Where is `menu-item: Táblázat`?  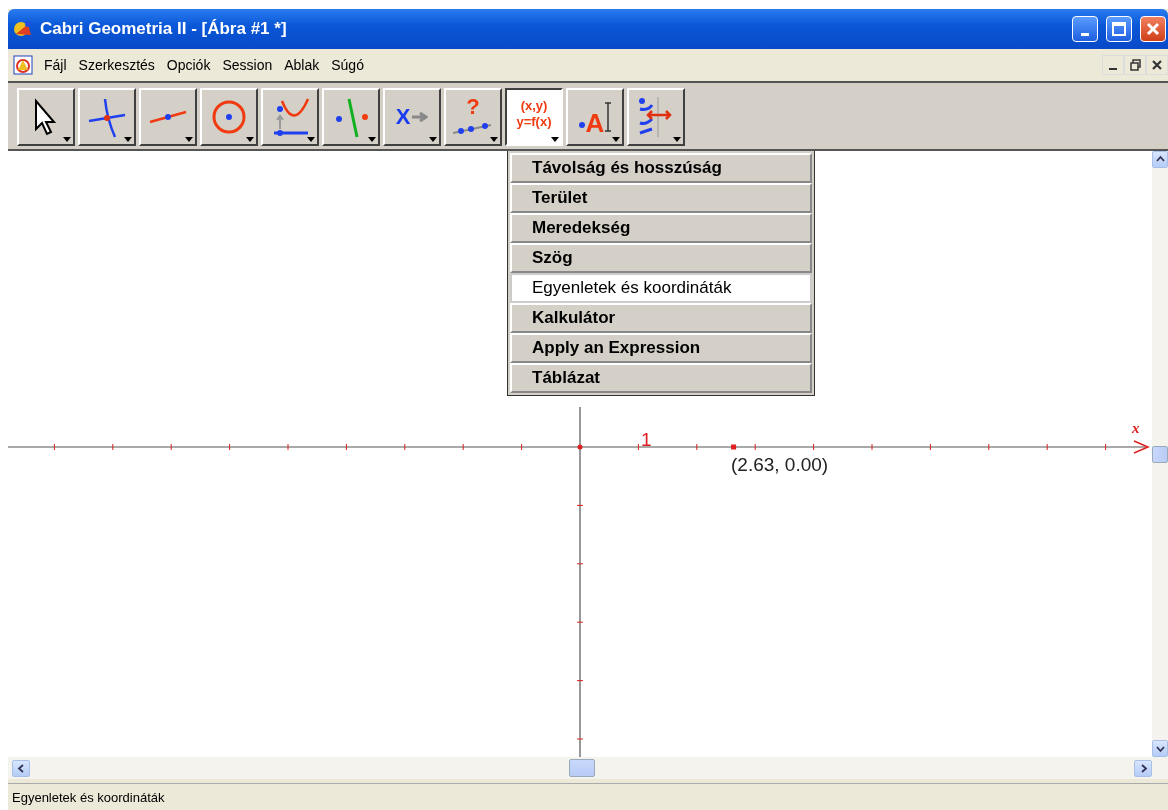 menu-item: Táblázat is located at coordinates (661, 378).